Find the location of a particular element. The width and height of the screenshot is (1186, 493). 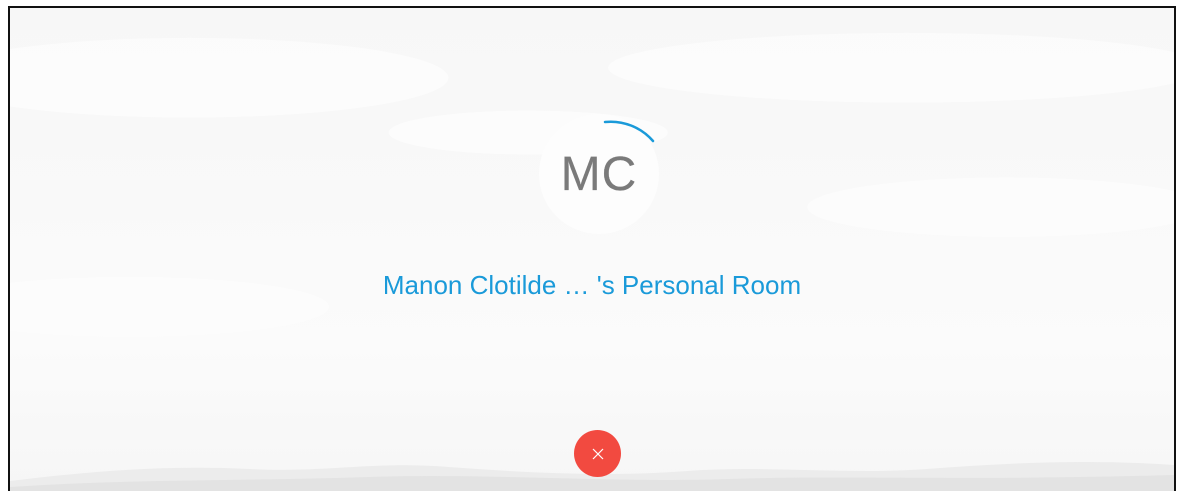

avatar-container: MC is located at coordinates (599, 174).